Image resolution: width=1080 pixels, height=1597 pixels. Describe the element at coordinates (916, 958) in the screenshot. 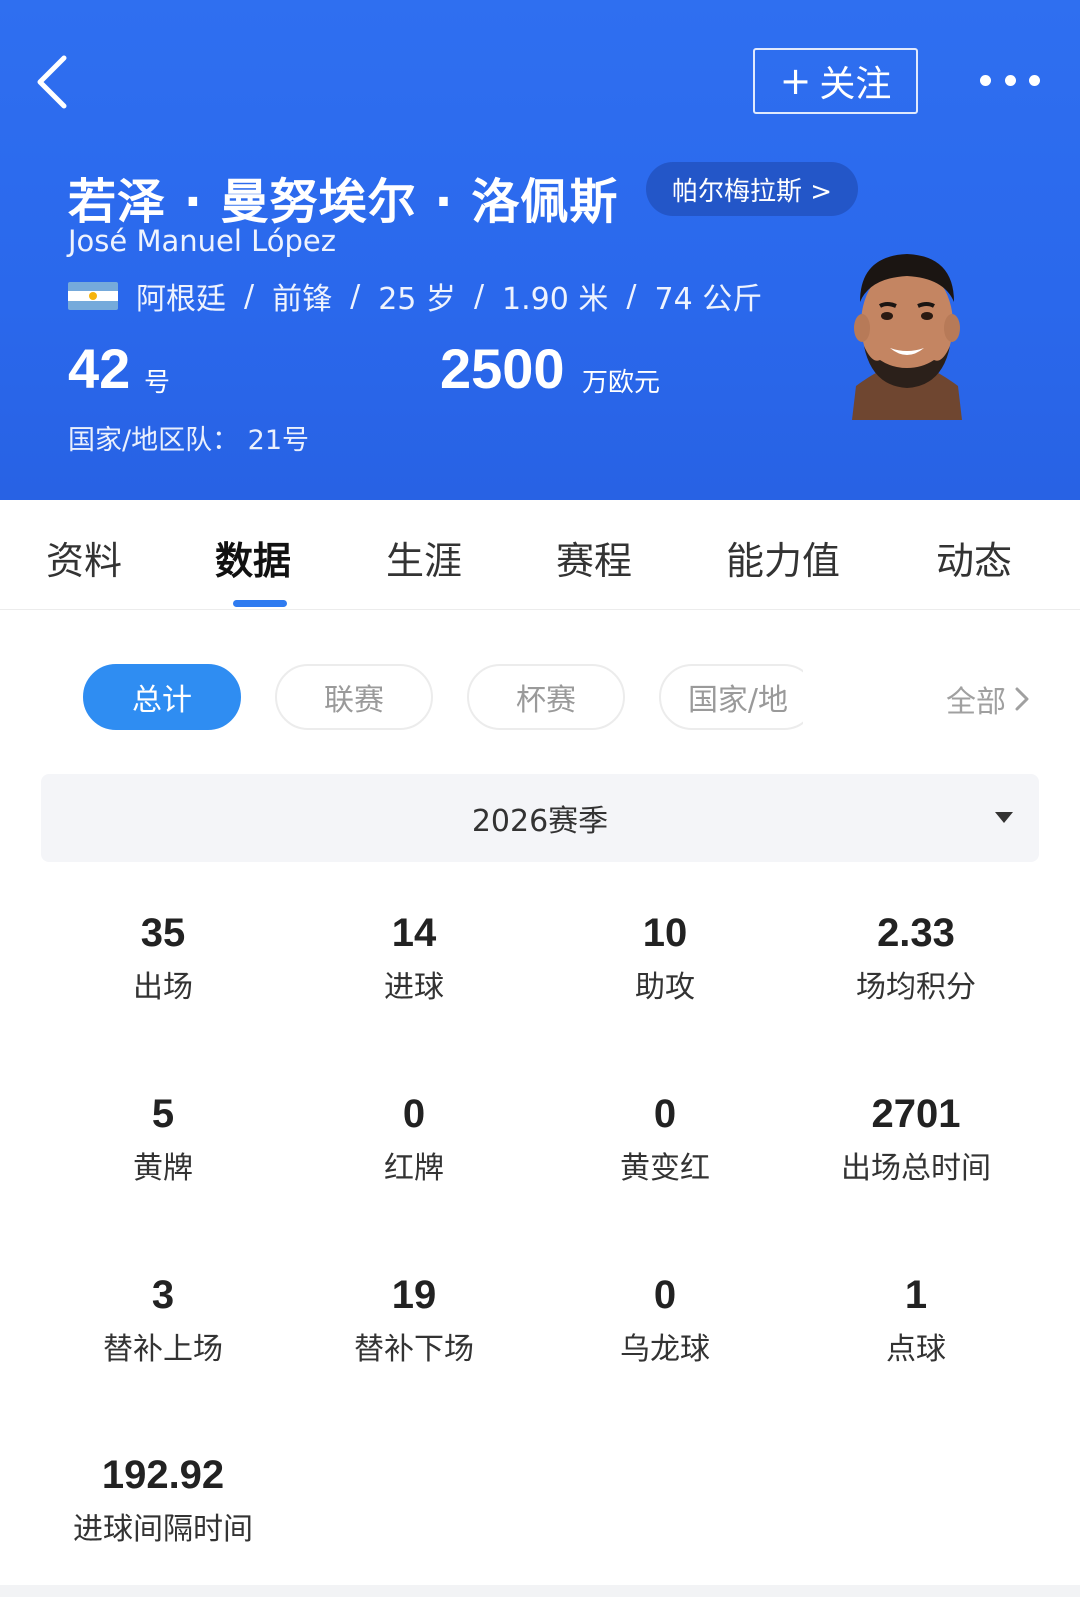

I see `stat-points-per-game: 2.33 场均积分` at that location.